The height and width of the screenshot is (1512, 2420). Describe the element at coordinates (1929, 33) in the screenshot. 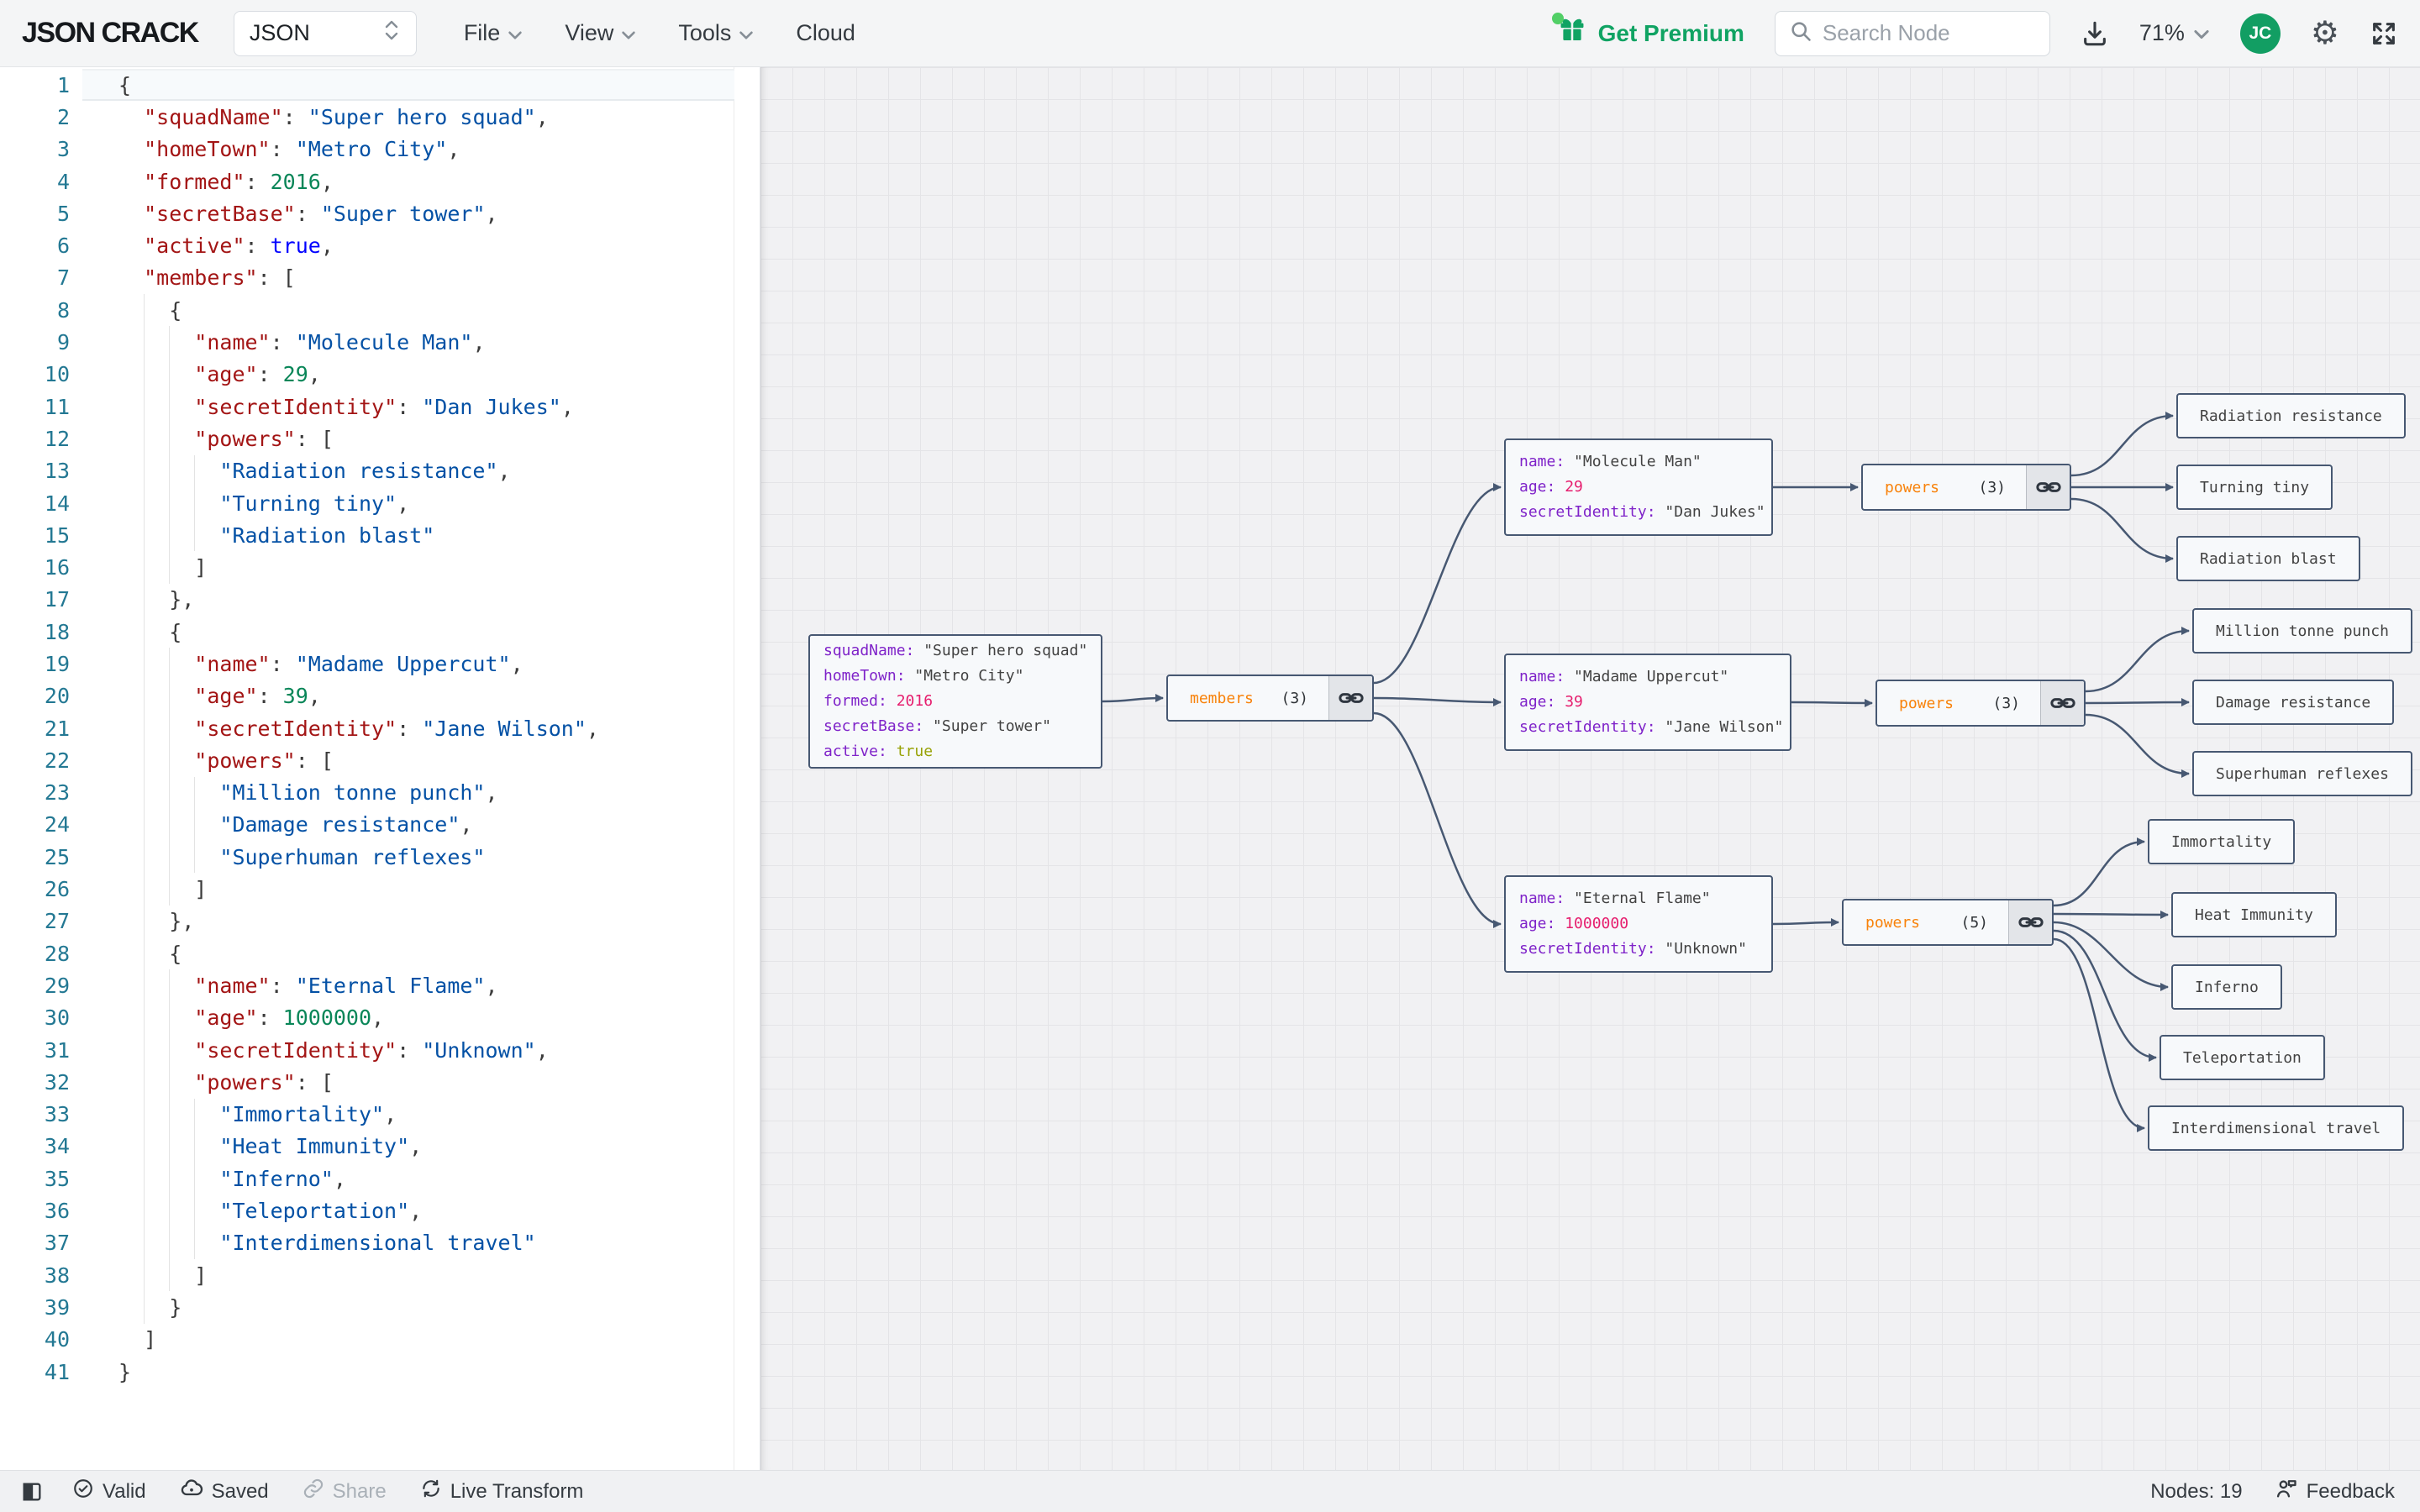

I see `search-node-input` at that location.